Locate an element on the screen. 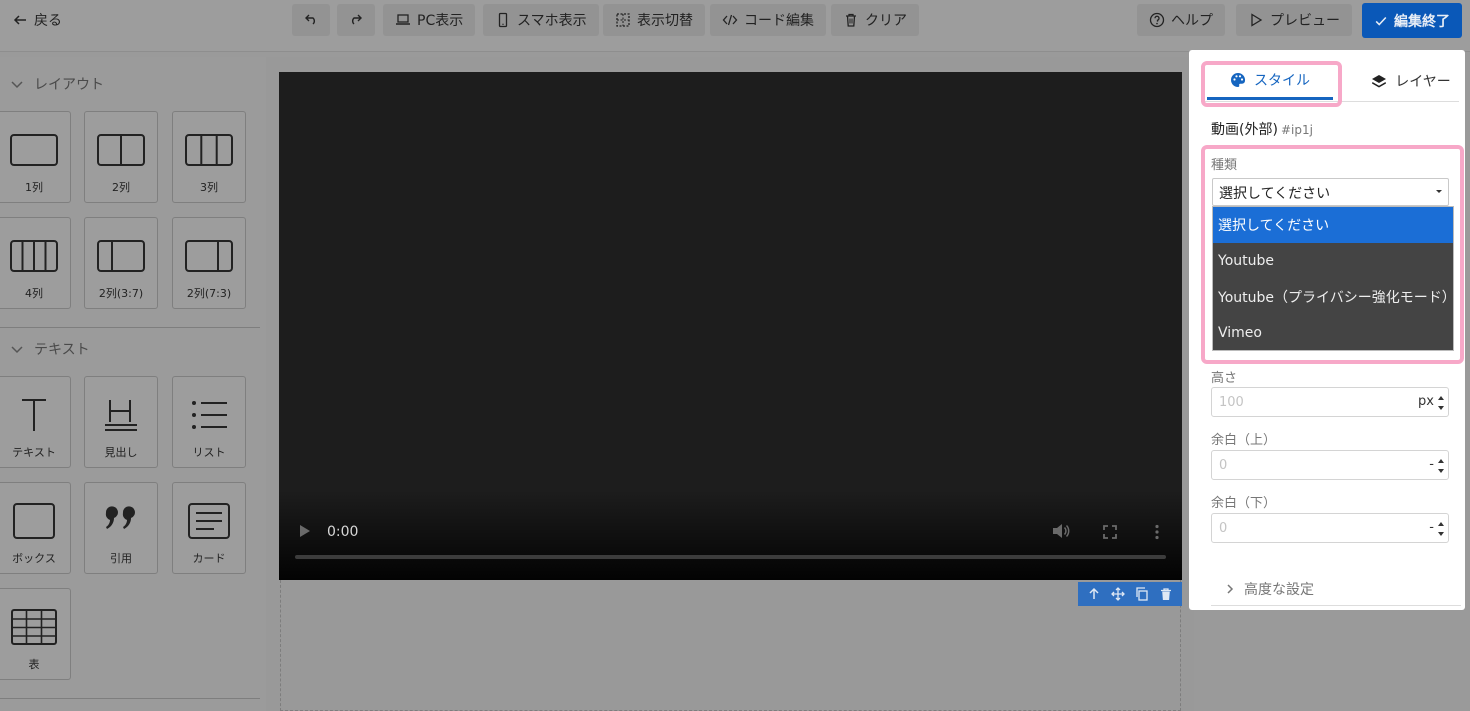  block-2-column: 2列 is located at coordinates (121, 157).